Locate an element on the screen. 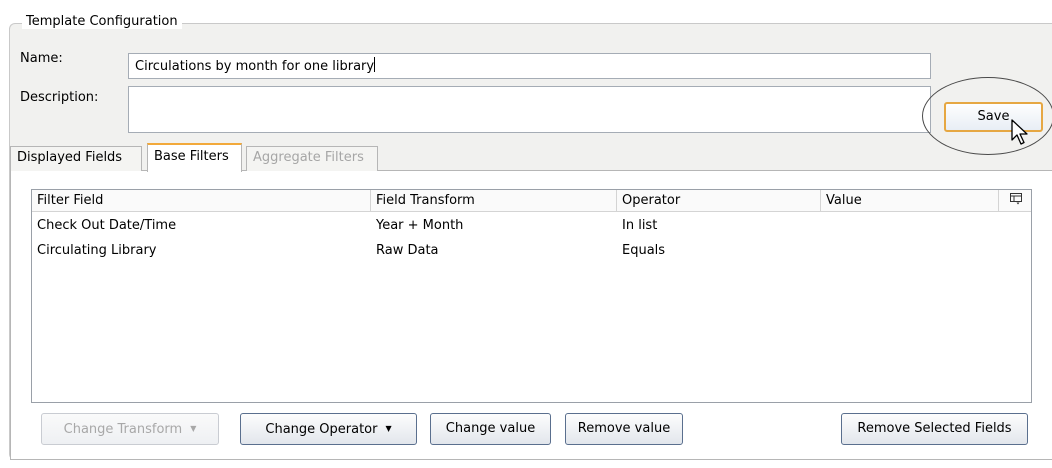  change-operator-label: Change Operator is located at coordinates (321, 429).